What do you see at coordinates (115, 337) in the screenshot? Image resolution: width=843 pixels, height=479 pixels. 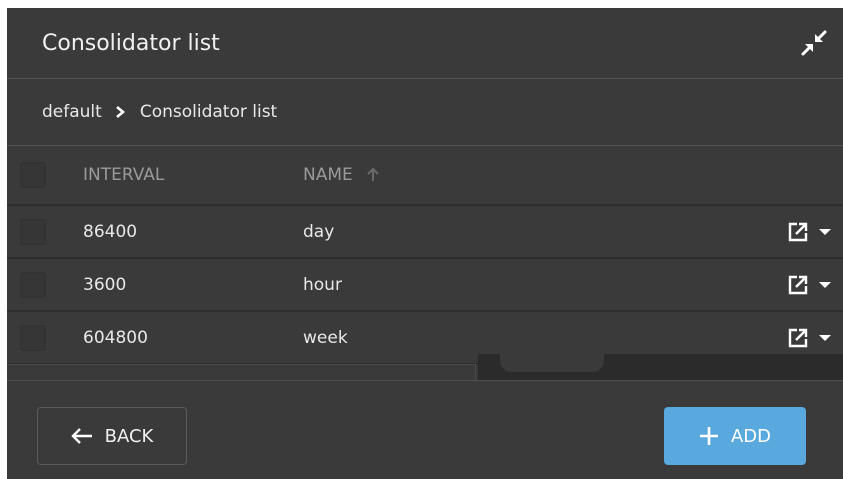 I see `cell-interval: 604800` at bounding box center [115, 337].